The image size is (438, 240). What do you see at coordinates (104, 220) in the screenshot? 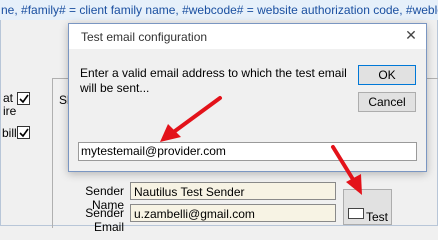
I see `sender-email-label: Sender Email` at bounding box center [104, 220].